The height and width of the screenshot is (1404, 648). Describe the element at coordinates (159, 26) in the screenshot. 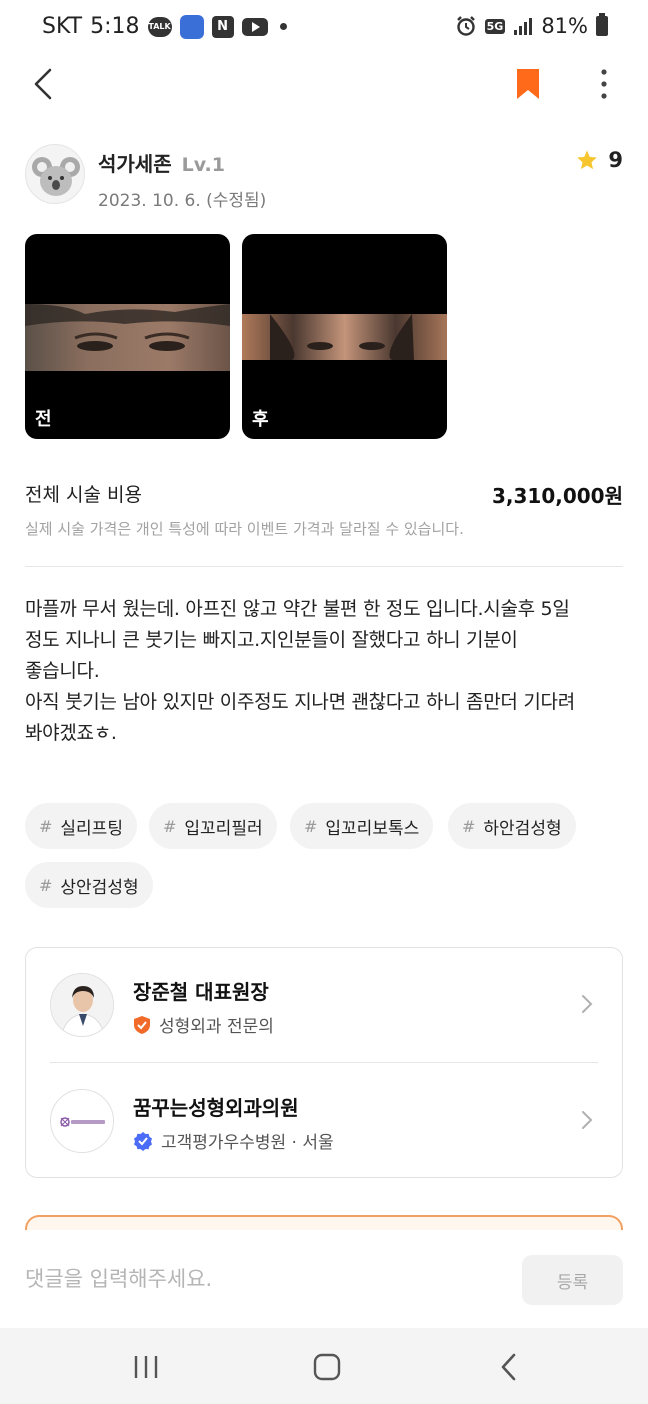

I see `kakaotalk-notification-icon: TALK` at that location.